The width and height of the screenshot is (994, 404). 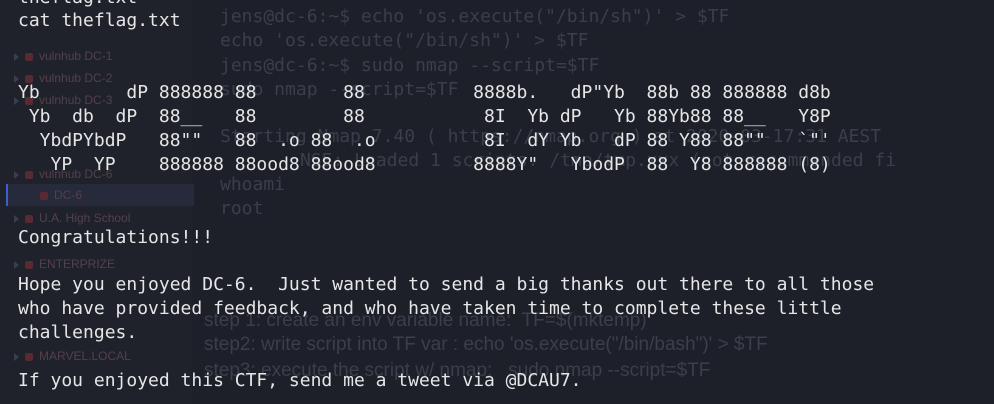 What do you see at coordinates (116, 237) in the screenshot?
I see `congratulations-text: Congratulations!!!` at bounding box center [116, 237].